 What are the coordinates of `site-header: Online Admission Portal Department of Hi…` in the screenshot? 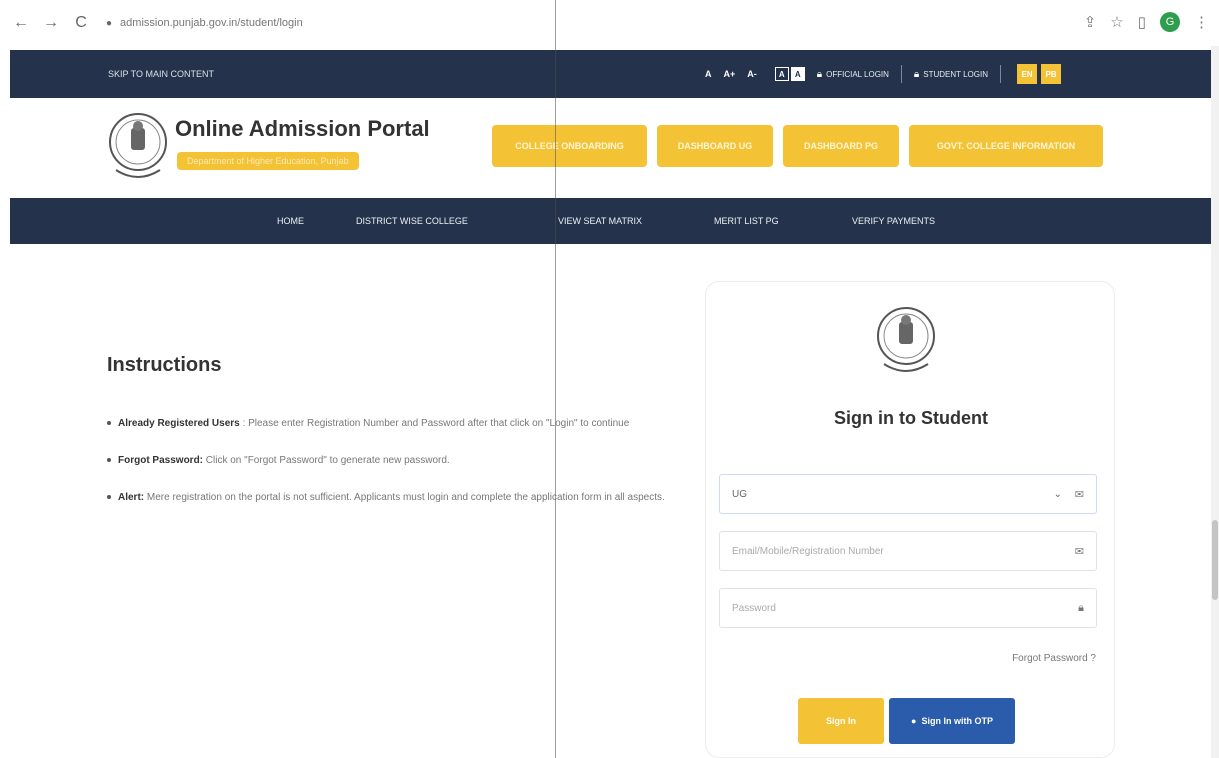 It's located at (614, 147).